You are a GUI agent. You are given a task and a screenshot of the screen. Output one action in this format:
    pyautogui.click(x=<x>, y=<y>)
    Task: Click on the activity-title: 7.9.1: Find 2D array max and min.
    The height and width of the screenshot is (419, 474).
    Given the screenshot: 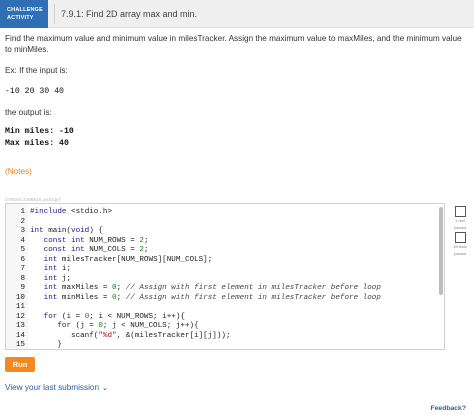 What is the action you would take?
    pyautogui.click(x=125, y=13)
    